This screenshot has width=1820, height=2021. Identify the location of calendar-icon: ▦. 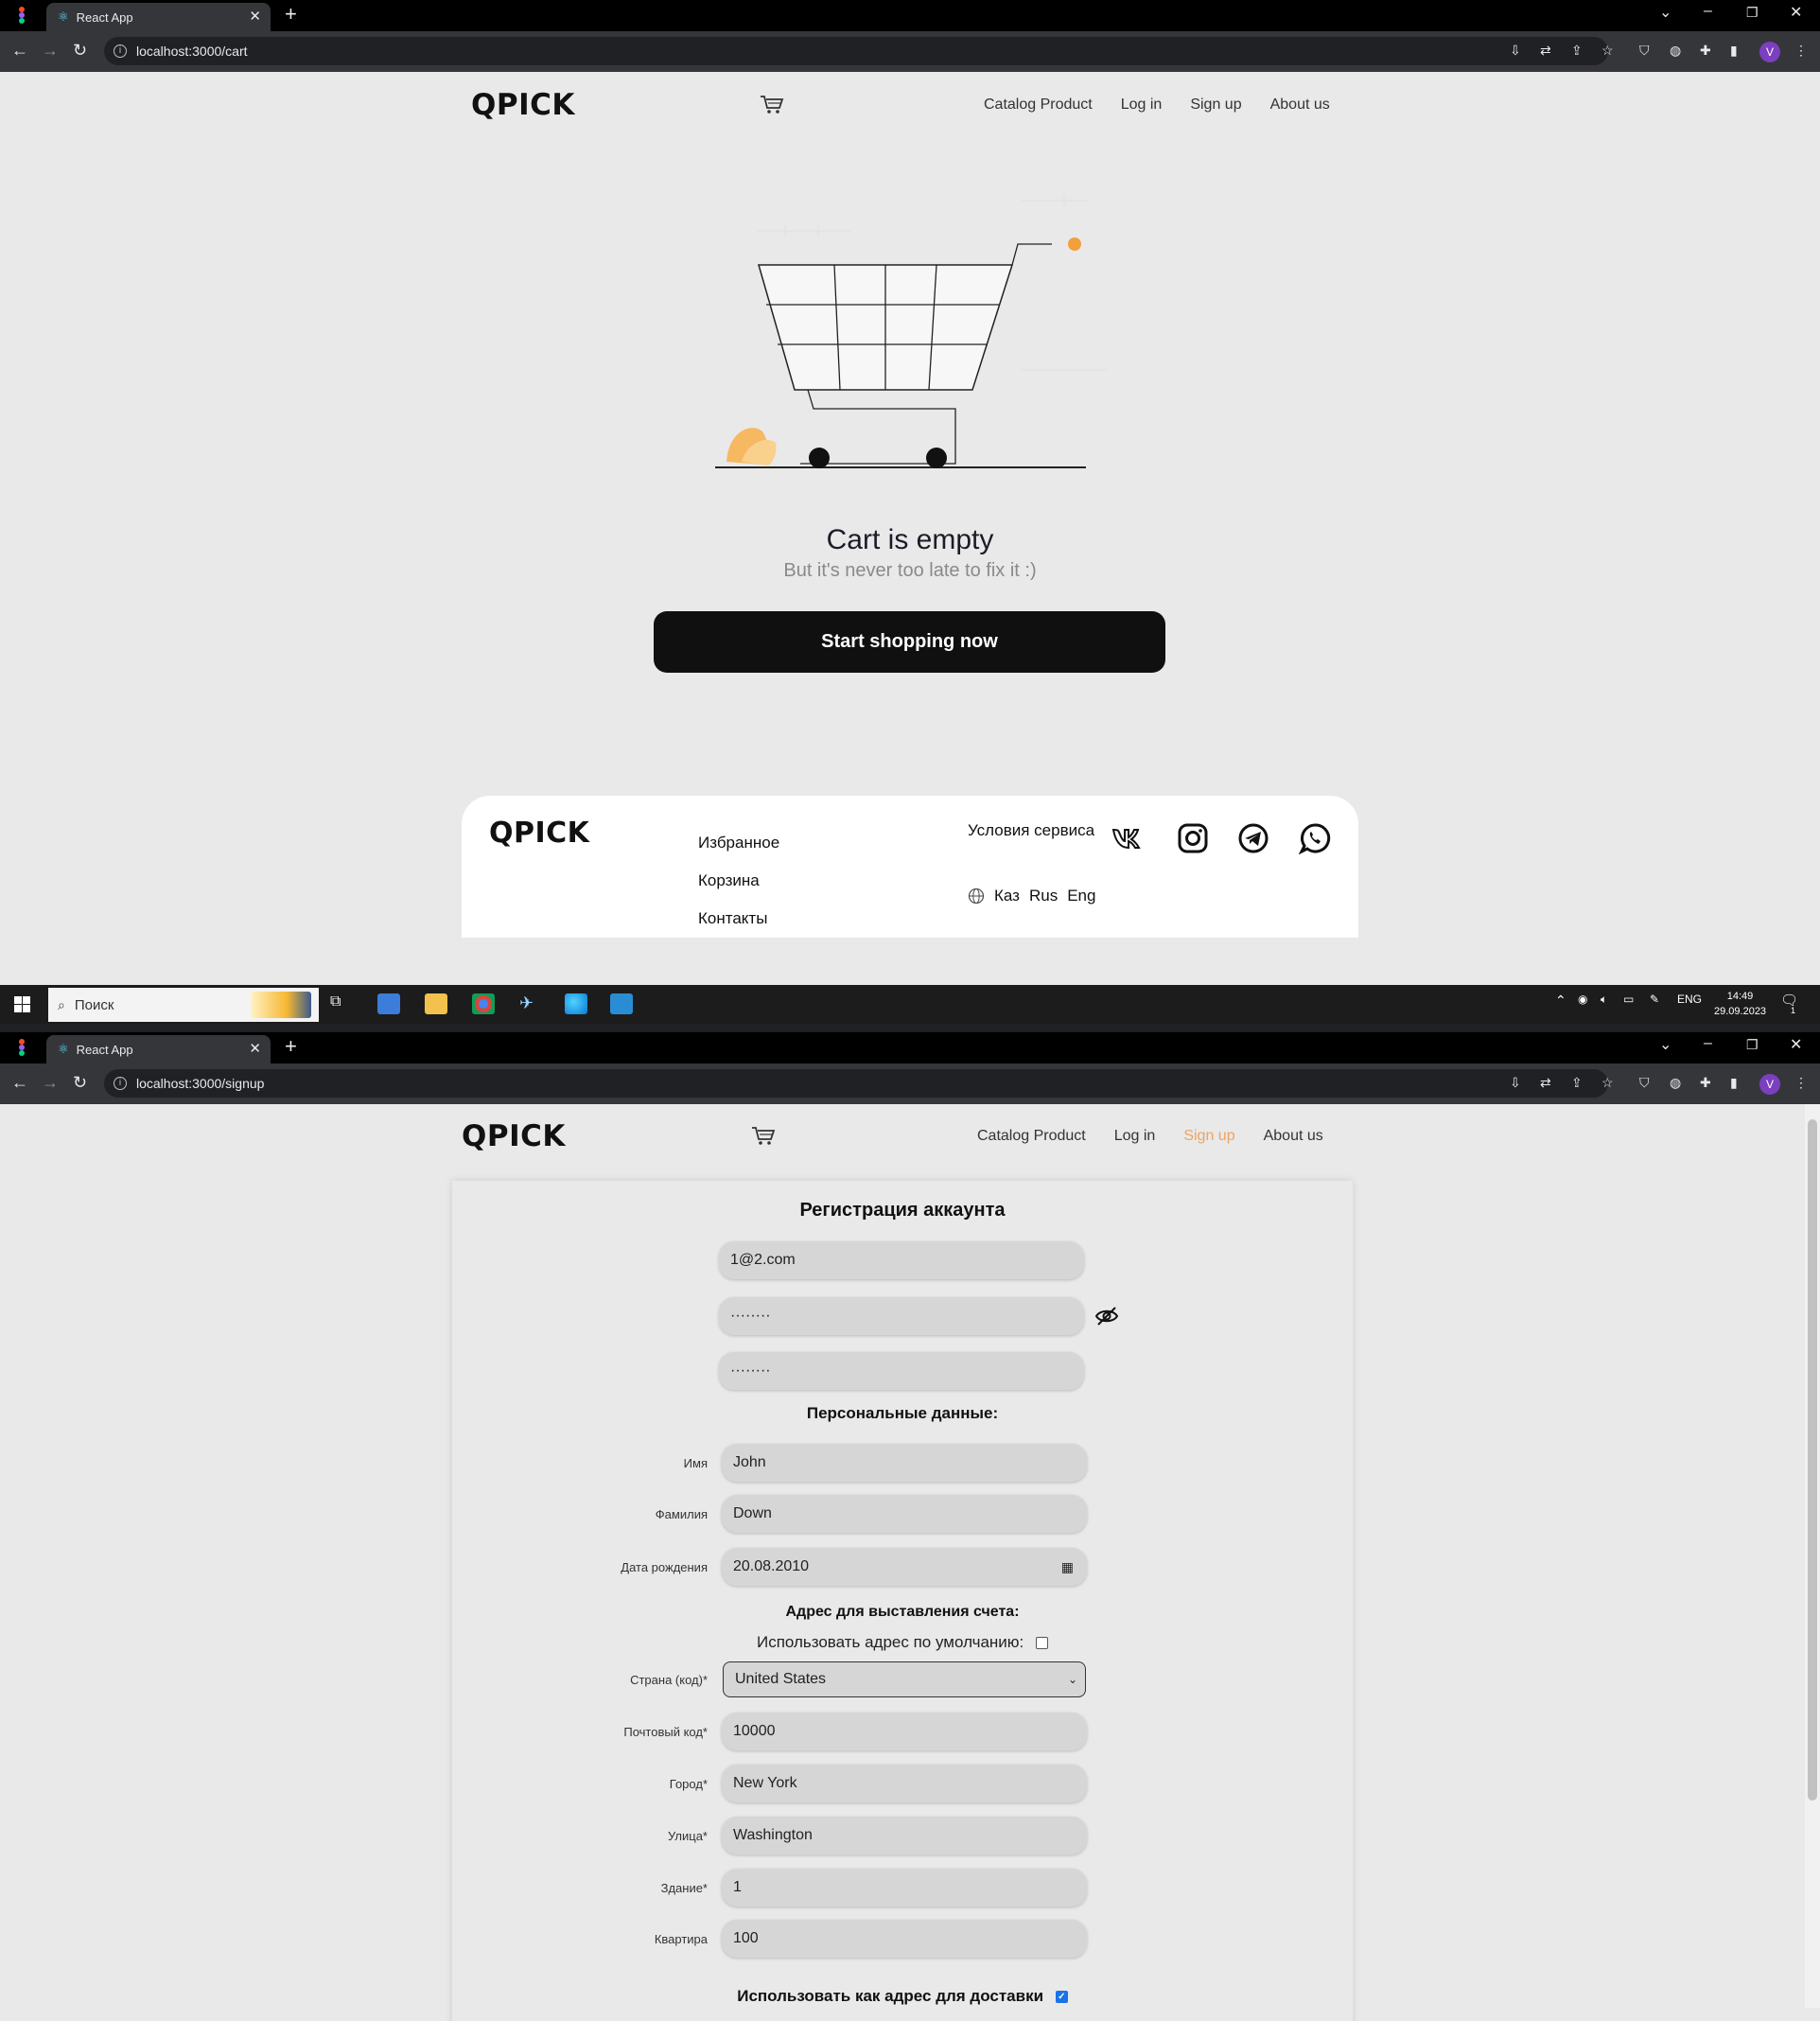
(1067, 1567).